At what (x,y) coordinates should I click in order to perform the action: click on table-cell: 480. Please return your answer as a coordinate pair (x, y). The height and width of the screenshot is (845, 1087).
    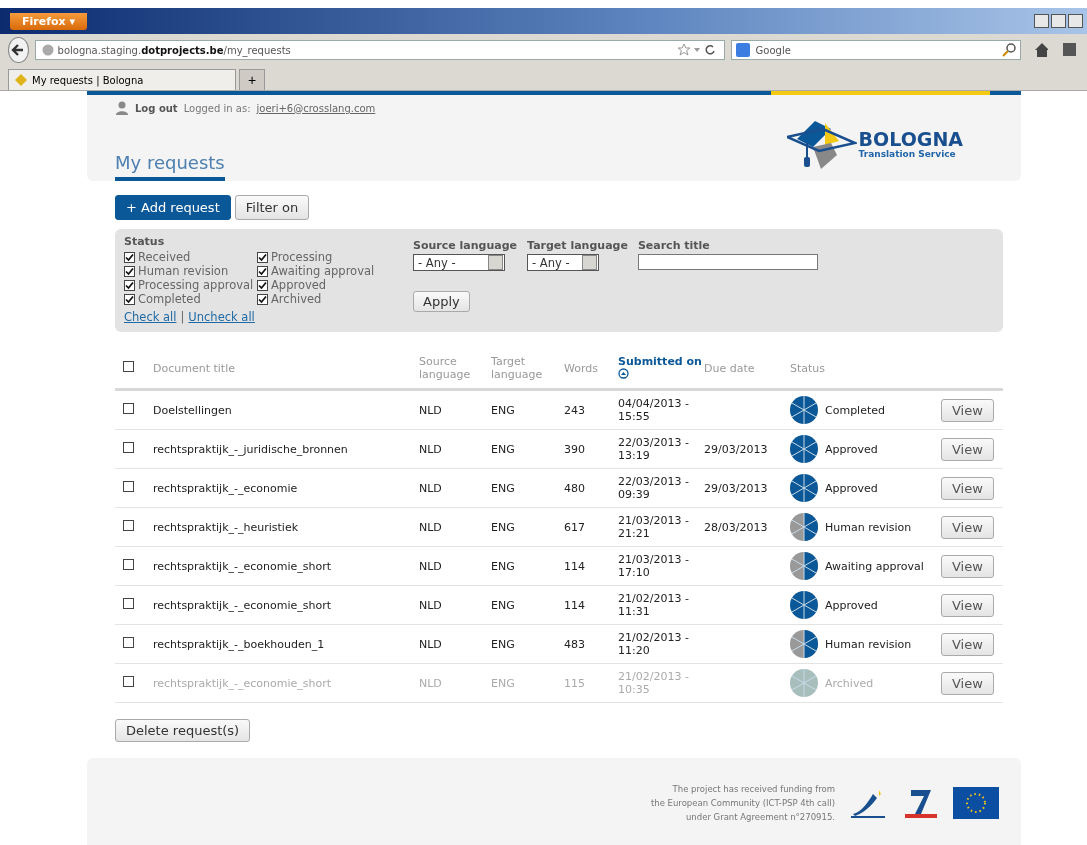
    Looking at the image, I should click on (574, 488).